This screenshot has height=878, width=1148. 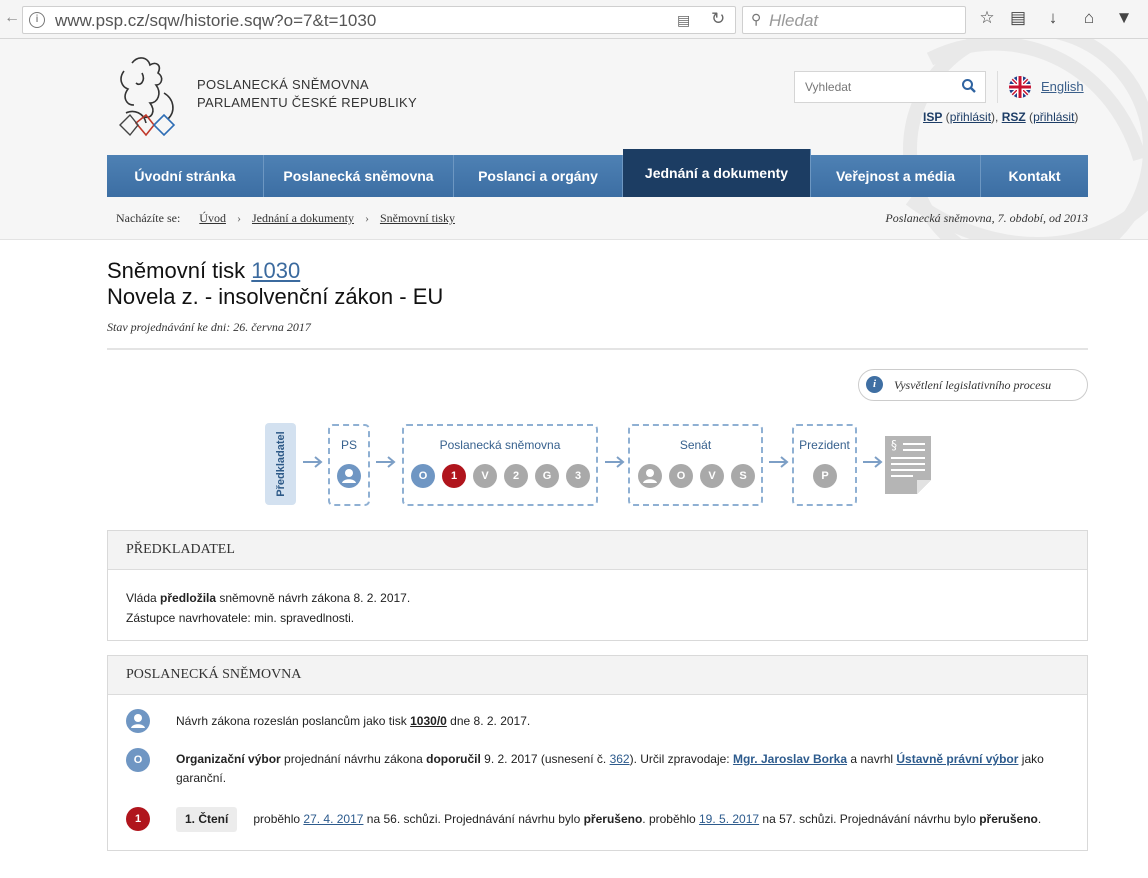 What do you see at coordinates (454, 476) in the screenshot?
I see `step-circle-active: 1` at bounding box center [454, 476].